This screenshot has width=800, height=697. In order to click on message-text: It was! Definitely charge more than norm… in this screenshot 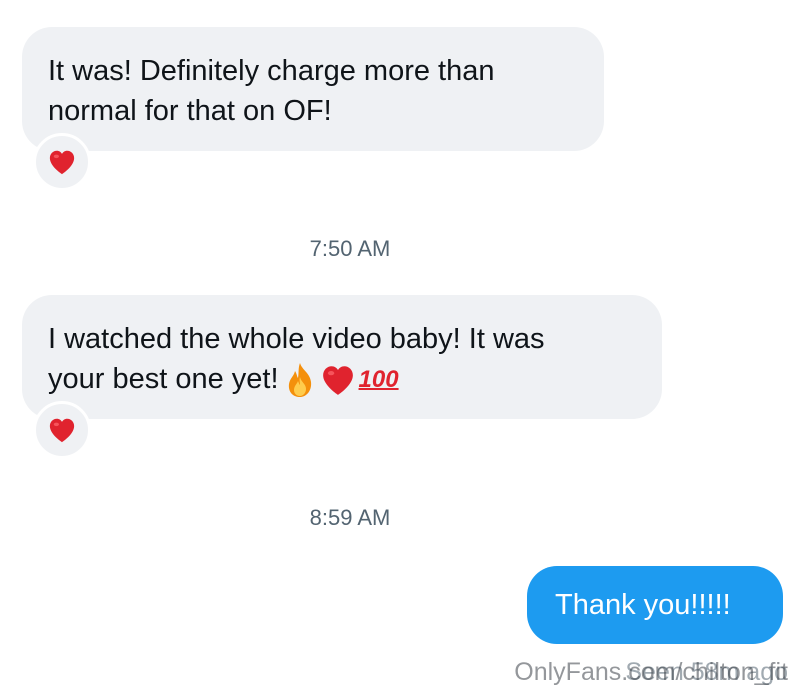, I will do `click(271, 91)`.